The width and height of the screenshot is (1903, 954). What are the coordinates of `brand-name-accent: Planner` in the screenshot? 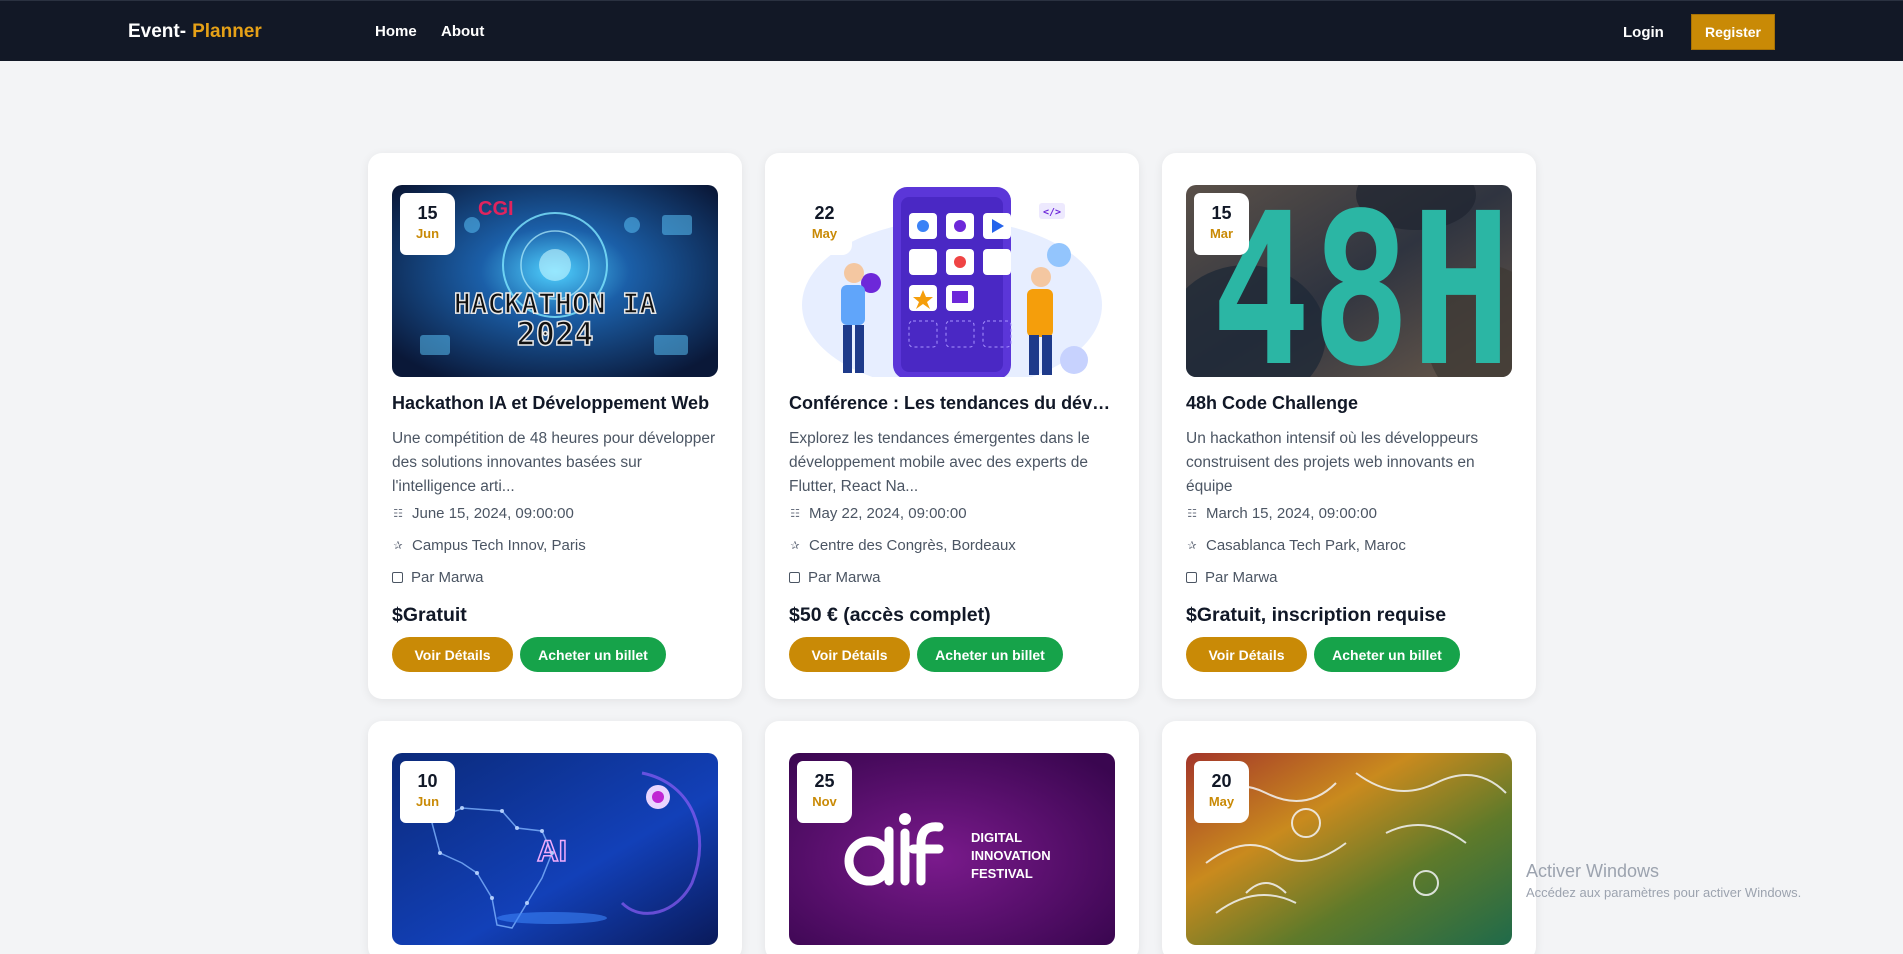 It's located at (227, 31).